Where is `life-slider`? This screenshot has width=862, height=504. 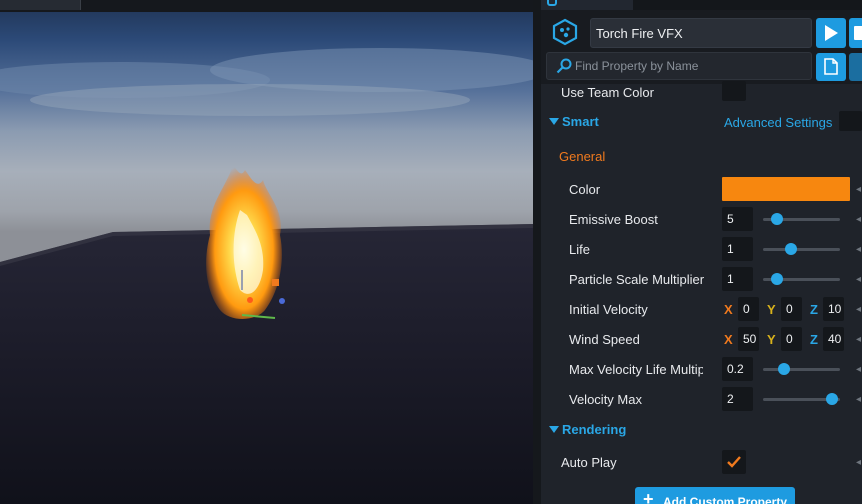
life-slider is located at coordinates (801, 249).